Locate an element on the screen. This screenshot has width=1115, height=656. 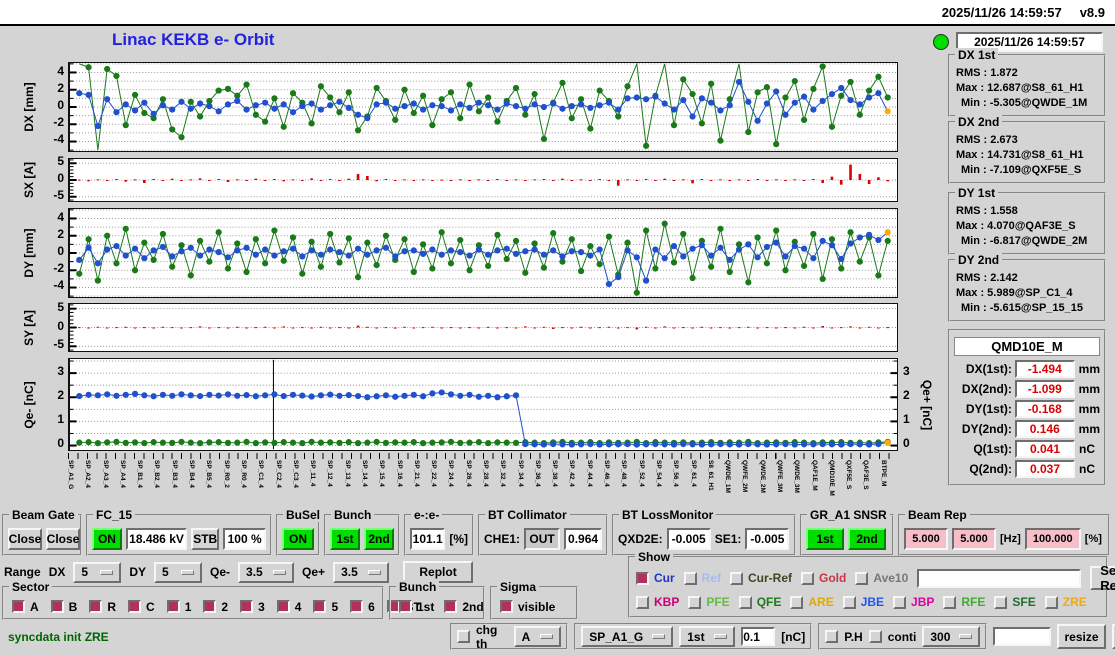
bpm-label: SP_32_4 is located at coordinates (503, 473).